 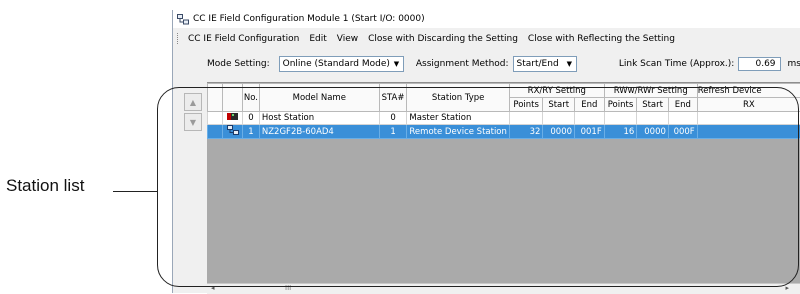 I want to click on cell-sta: 0, so click(x=393, y=118).